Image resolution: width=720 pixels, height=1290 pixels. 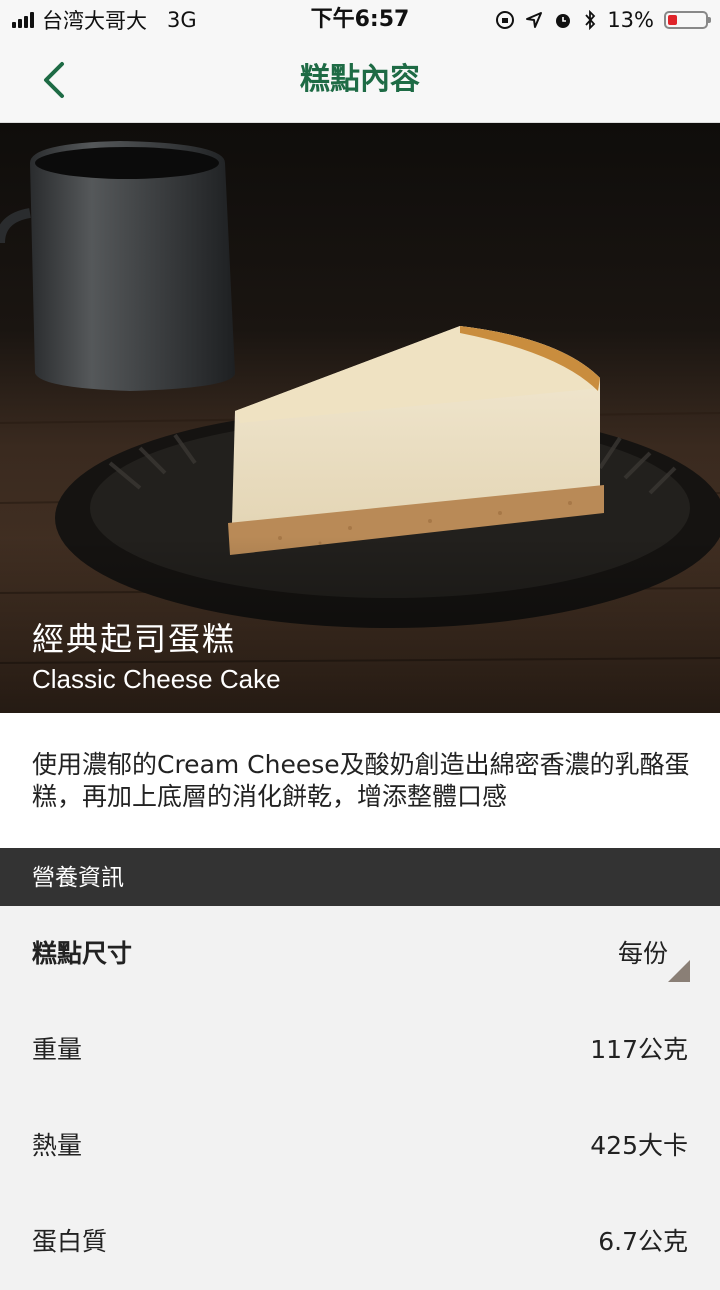 I want to click on rotation-lock-icon, so click(x=505, y=20).